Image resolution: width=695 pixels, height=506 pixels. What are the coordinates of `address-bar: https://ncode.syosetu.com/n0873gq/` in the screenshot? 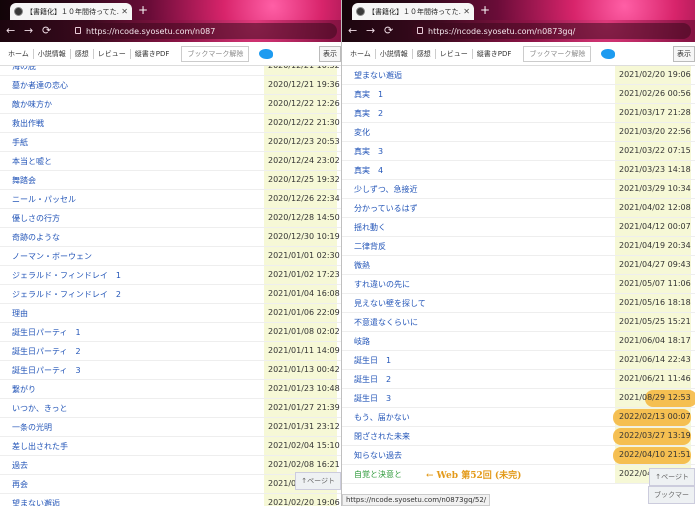 It's located at (551, 31).